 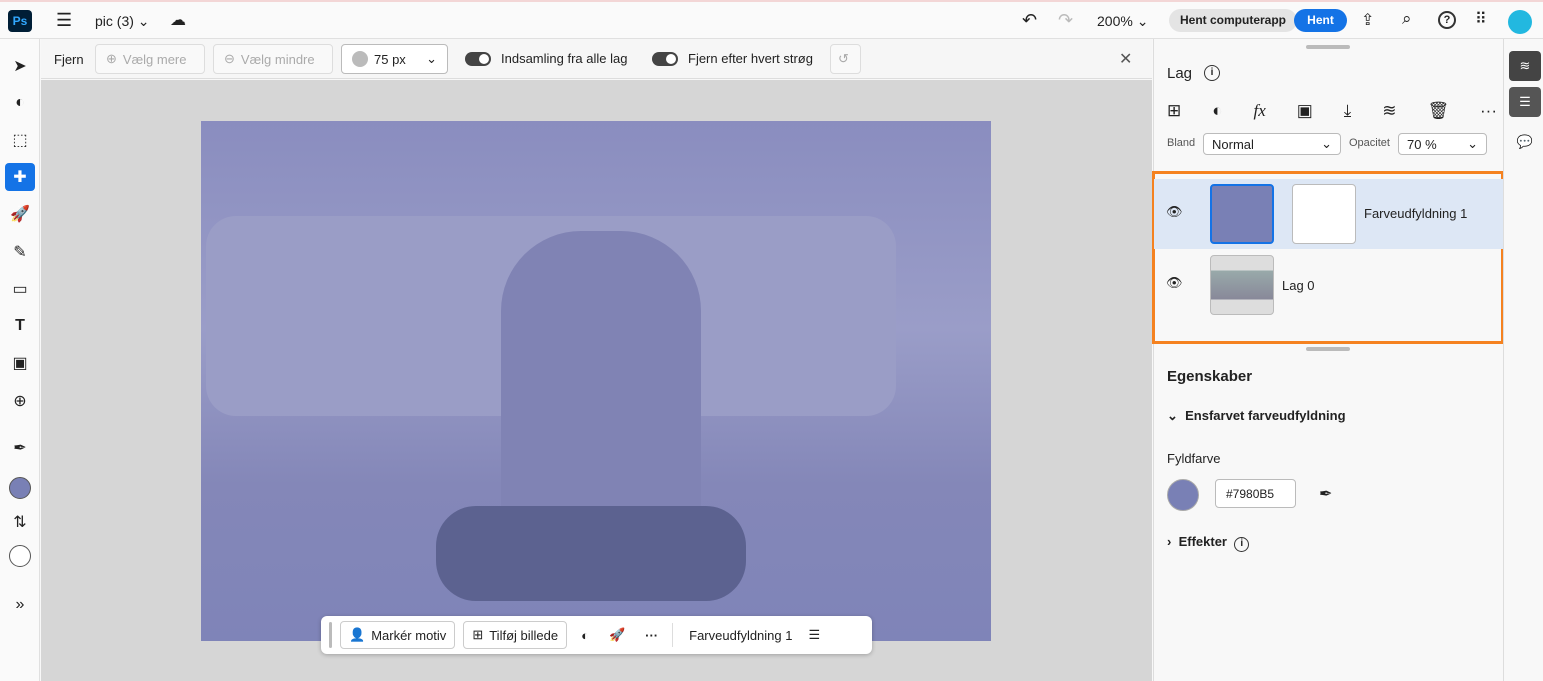 What do you see at coordinates (20, 140) in the screenshot?
I see `select-tool-icon: ⬚` at bounding box center [20, 140].